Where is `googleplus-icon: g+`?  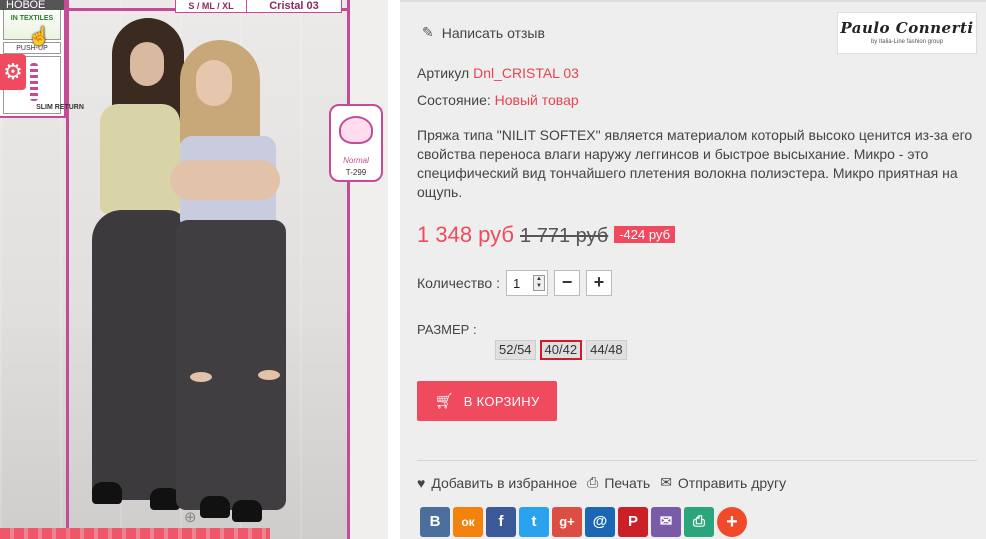
googleplus-icon: g+ is located at coordinates (567, 522).